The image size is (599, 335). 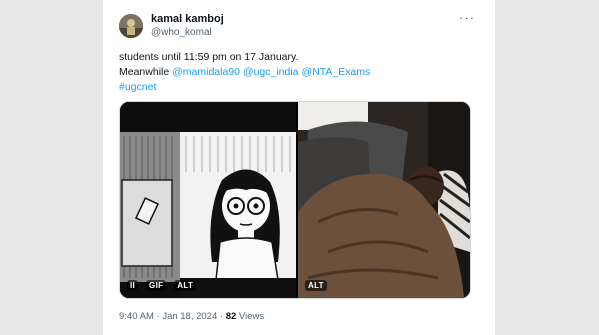 I want to click on tweet-meta: 9:40 AM · Jan 18, 2024 · 82 Views, so click(x=191, y=316).